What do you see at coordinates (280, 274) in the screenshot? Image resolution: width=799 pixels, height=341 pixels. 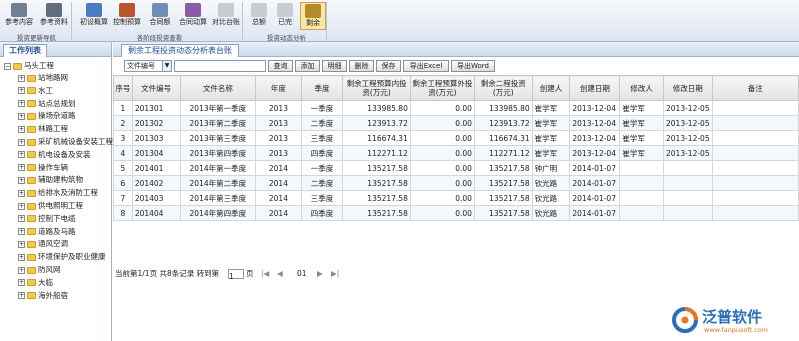 I see `prev-page-icon: ◀` at bounding box center [280, 274].